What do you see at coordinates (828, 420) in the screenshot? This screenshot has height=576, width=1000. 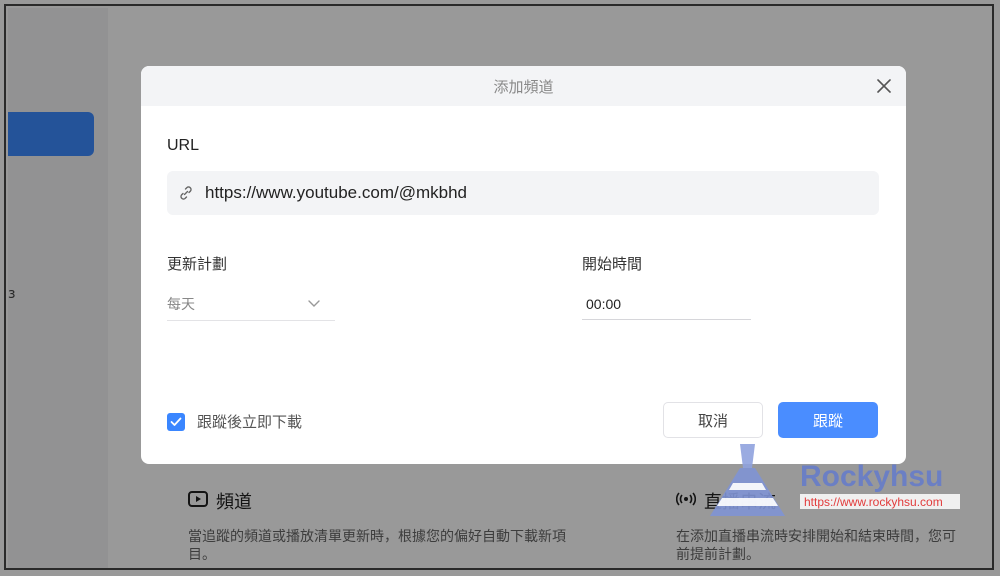 I see `follow-button: 跟蹤` at bounding box center [828, 420].